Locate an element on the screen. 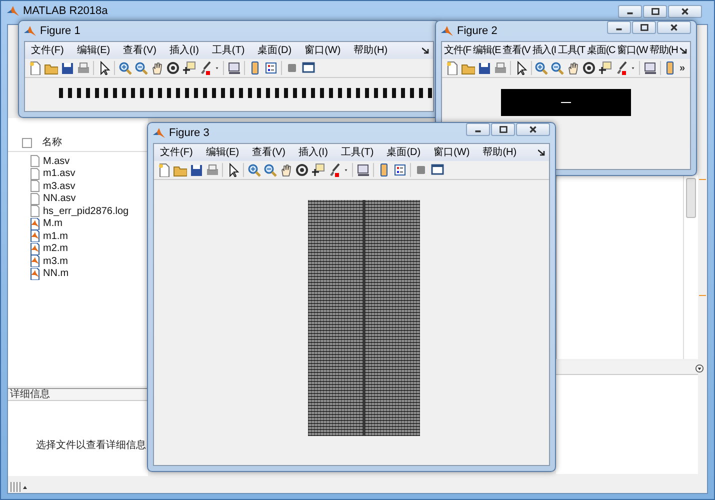 Image resolution: width=715 pixels, height=500 pixels. window-title: Figure 2 is located at coordinates (477, 31).